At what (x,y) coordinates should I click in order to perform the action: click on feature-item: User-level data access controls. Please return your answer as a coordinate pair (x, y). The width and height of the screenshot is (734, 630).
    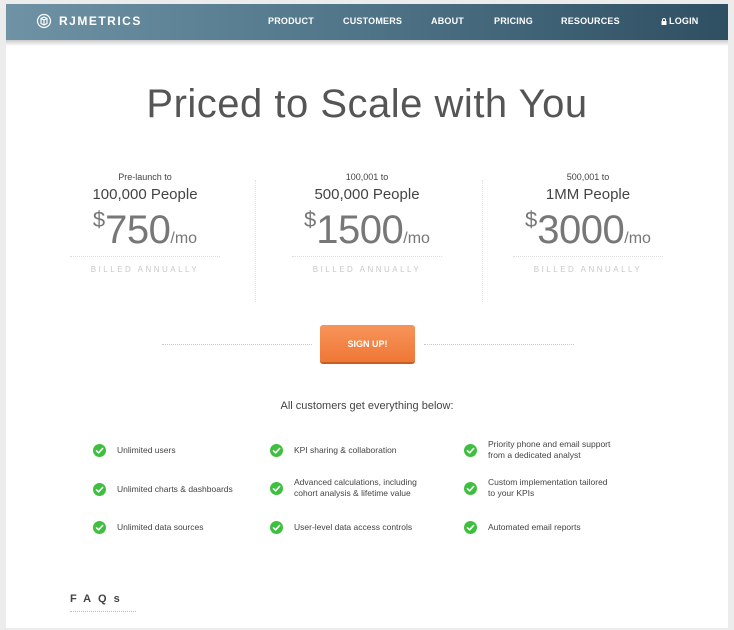
    Looking at the image, I should click on (341, 527).